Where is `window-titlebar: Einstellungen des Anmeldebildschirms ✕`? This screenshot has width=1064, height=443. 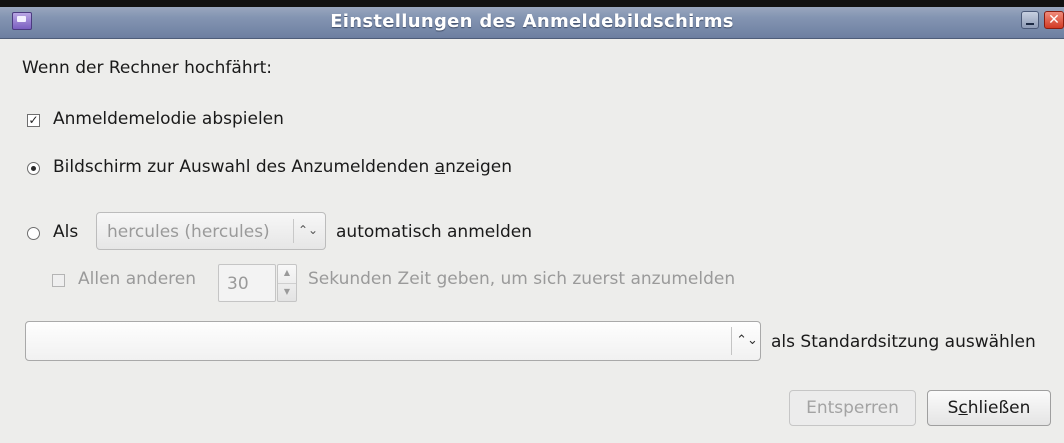 window-titlebar: Einstellungen des Anmeldebildschirms ✕ is located at coordinates (532, 19).